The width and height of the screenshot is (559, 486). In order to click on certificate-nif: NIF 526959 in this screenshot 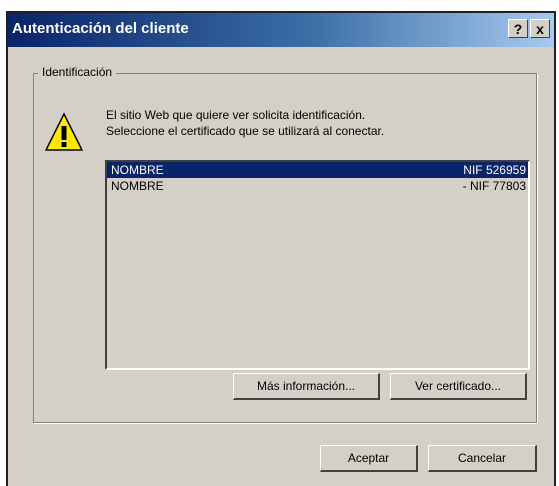, I will do `click(494, 170)`.